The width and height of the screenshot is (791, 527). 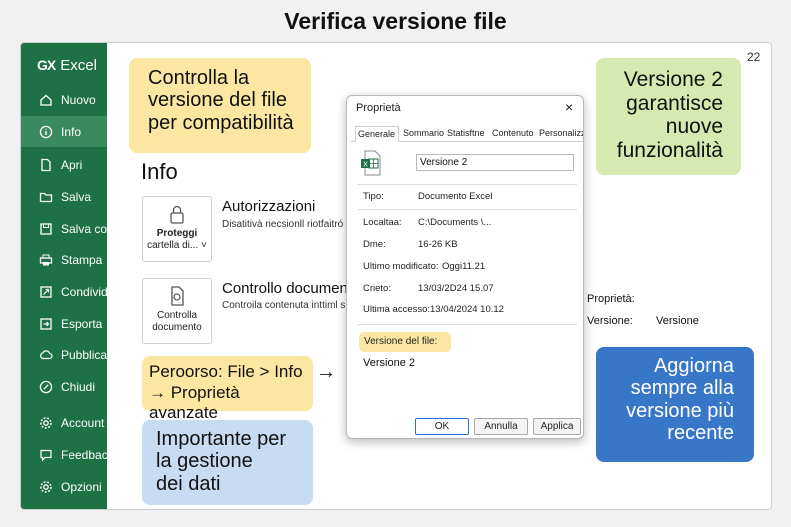 I want to click on sidebar-item-label: Account, so click(x=83, y=422).